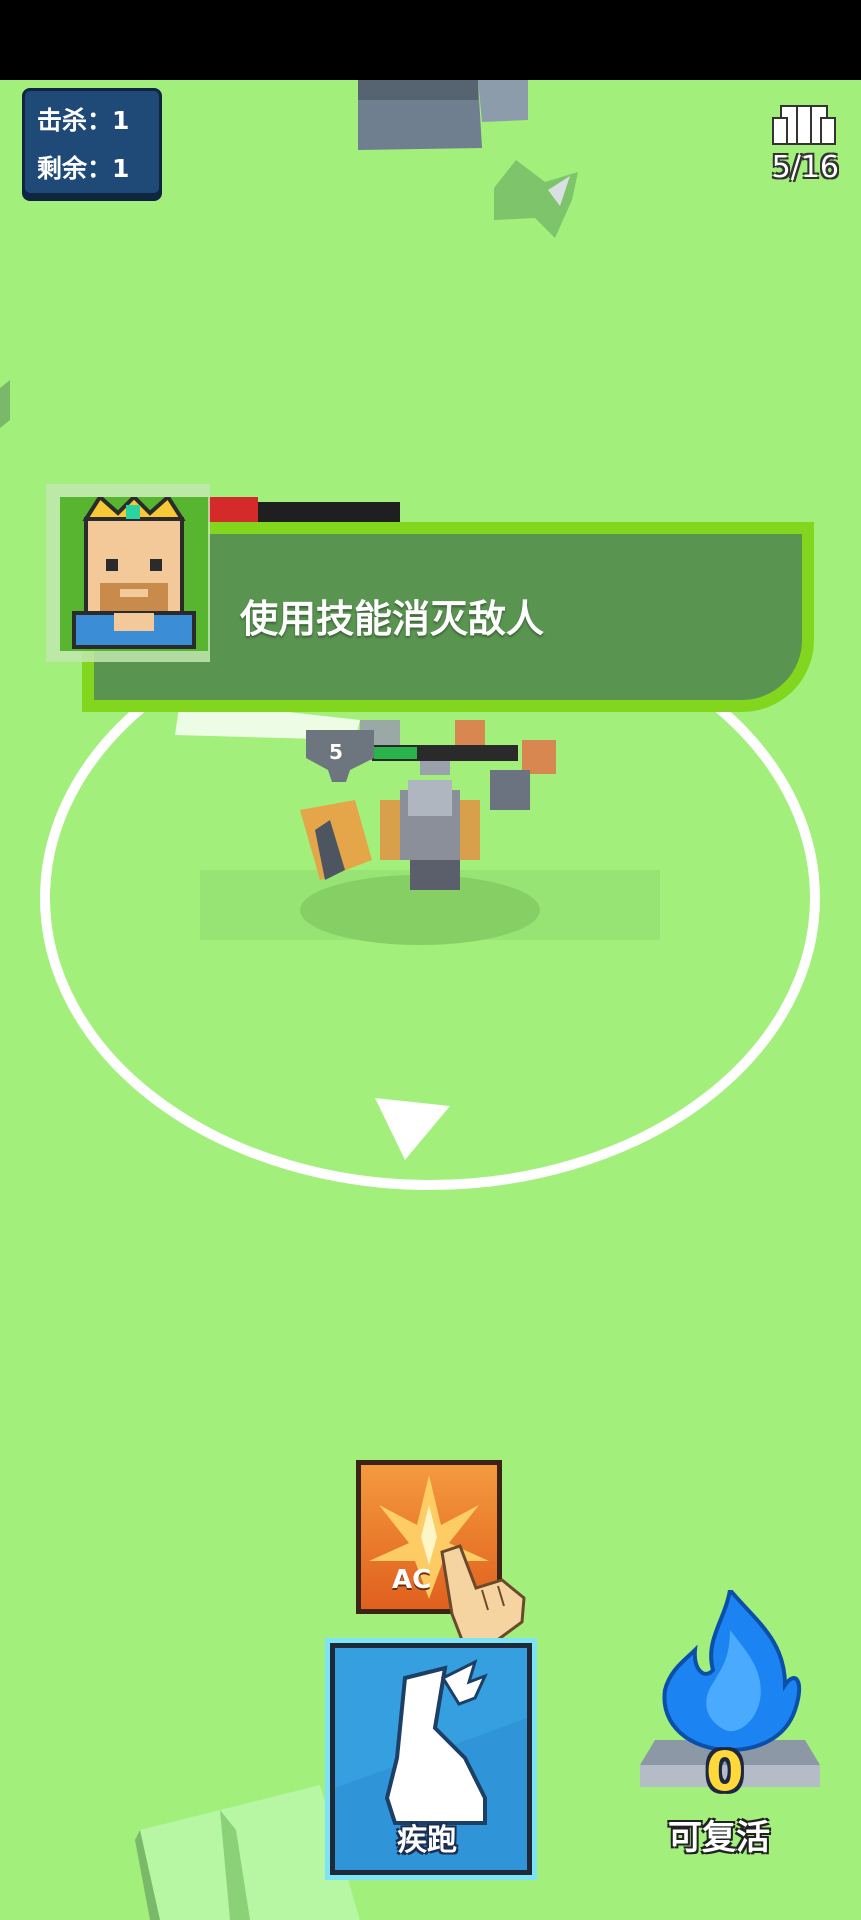 This screenshot has width=861, height=1920. What do you see at coordinates (443, 115) in the screenshot?
I see `stone-tower` at bounding box center [443, 115].